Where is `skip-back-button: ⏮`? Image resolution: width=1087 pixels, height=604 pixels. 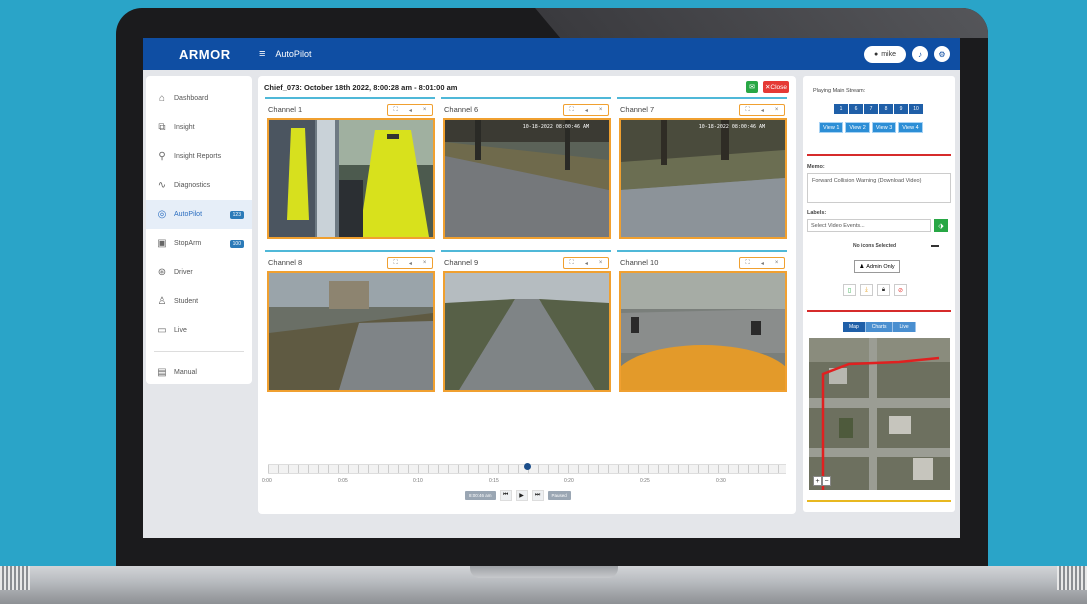 skip-back-button: ⏮ is located at coordinates (505, 495).